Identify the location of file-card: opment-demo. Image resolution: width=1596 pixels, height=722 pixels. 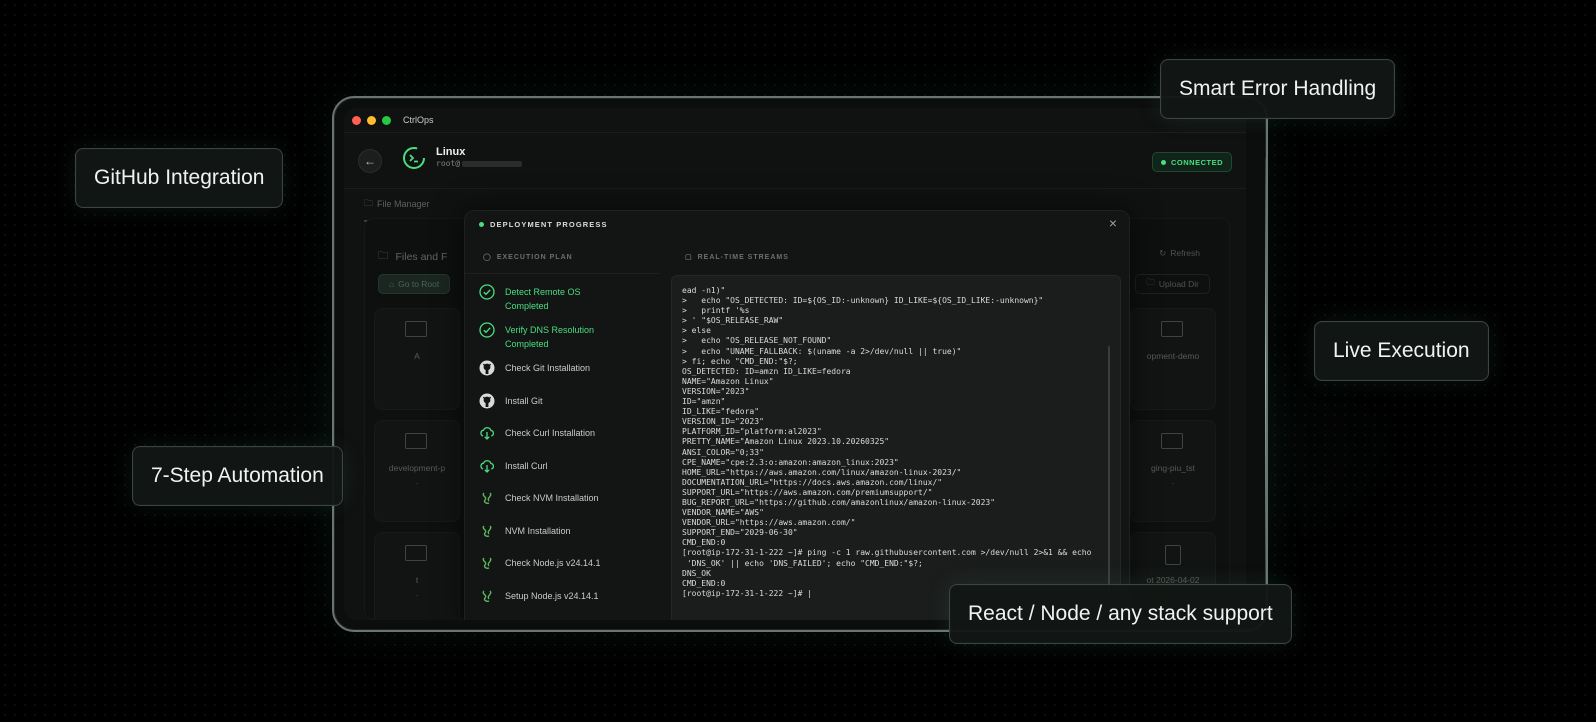
(1173, 359).